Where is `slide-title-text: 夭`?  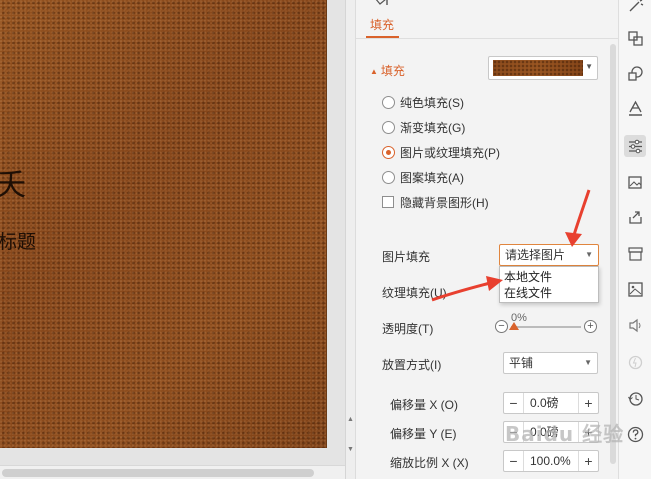
slide-title-text: 夭 is located at coordinates (13, 182).